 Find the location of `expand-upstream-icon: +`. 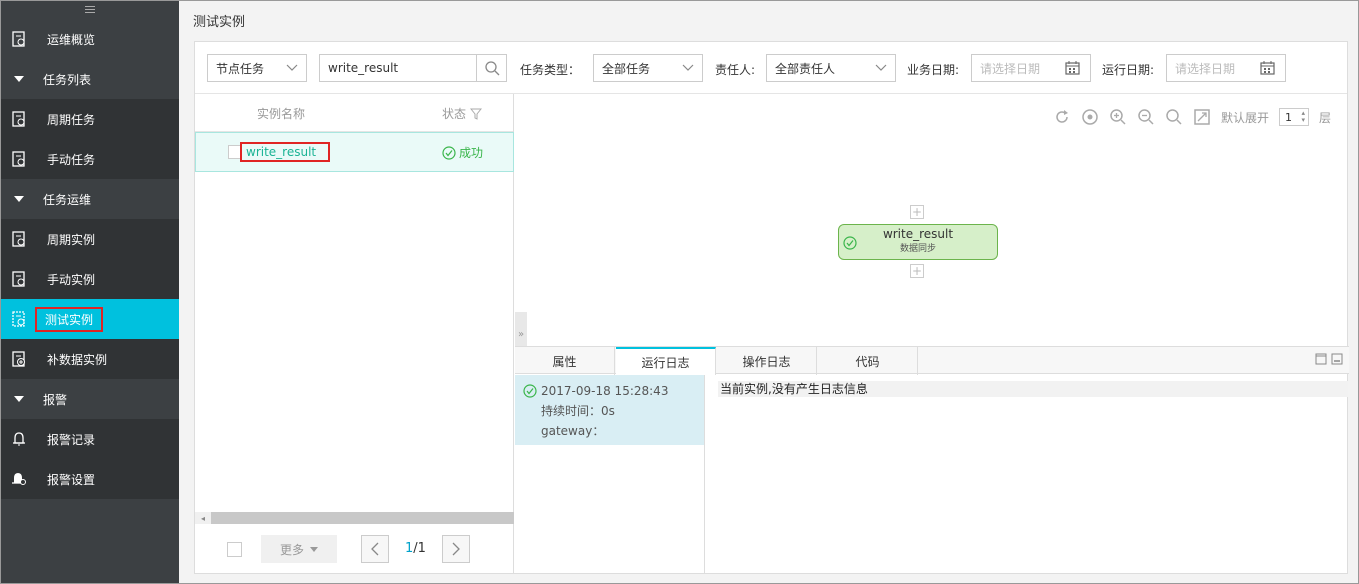

expand-upstream-icon: + is located at coordinates (917, 212).